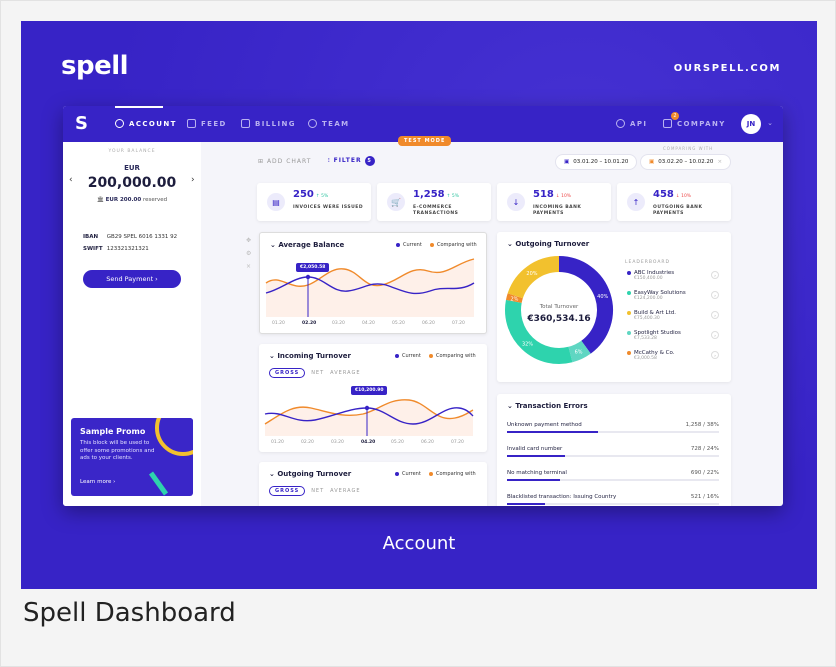 The height and width of the screenshot is (667, 836). What do you see at coordinates (613, 475) in the screenshot?
I see `error-row: No matching terminal 690 / 22%` at bounding box center [613, 475].